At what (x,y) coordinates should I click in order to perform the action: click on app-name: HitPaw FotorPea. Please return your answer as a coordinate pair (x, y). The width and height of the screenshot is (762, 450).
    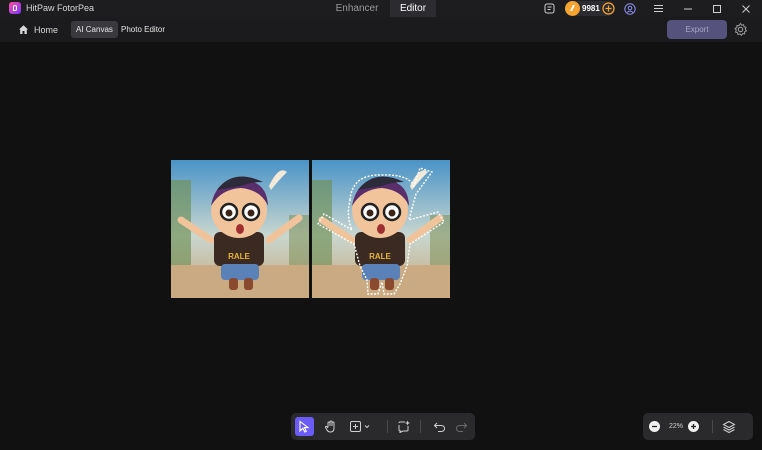
    Looking at the image, I should click on (60, 8).